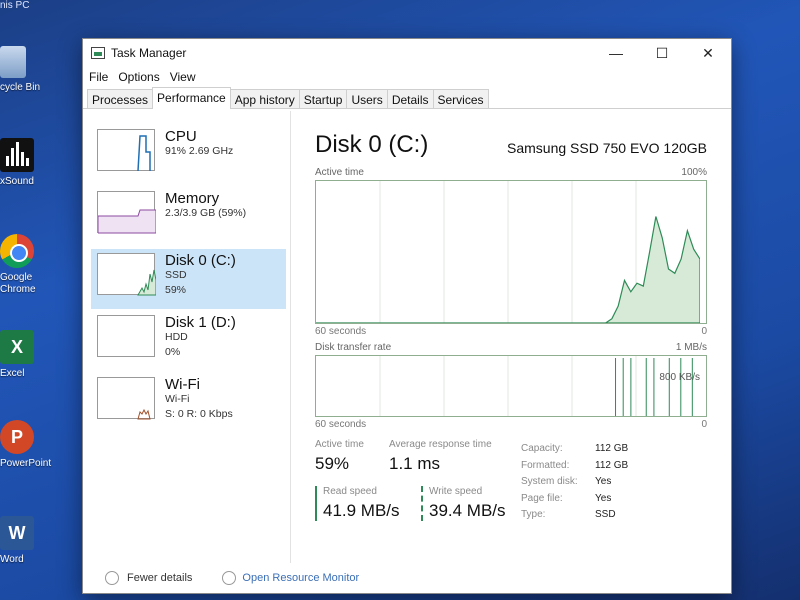 The width and height of the screenshot is (800, 600). What do you see at coordinates (126, 398) in the screenshot?
I see `network-graph-icon` at bounding box center [126, 398].